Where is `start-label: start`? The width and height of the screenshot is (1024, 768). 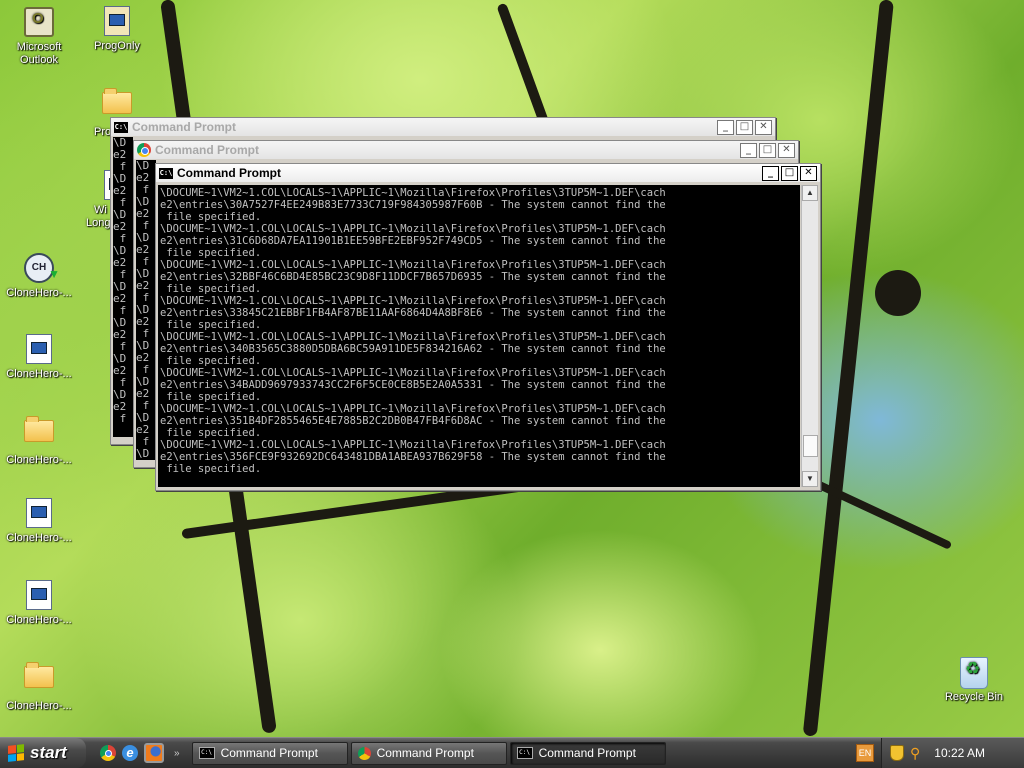 start-label: start is located at coordinates (48, 752).